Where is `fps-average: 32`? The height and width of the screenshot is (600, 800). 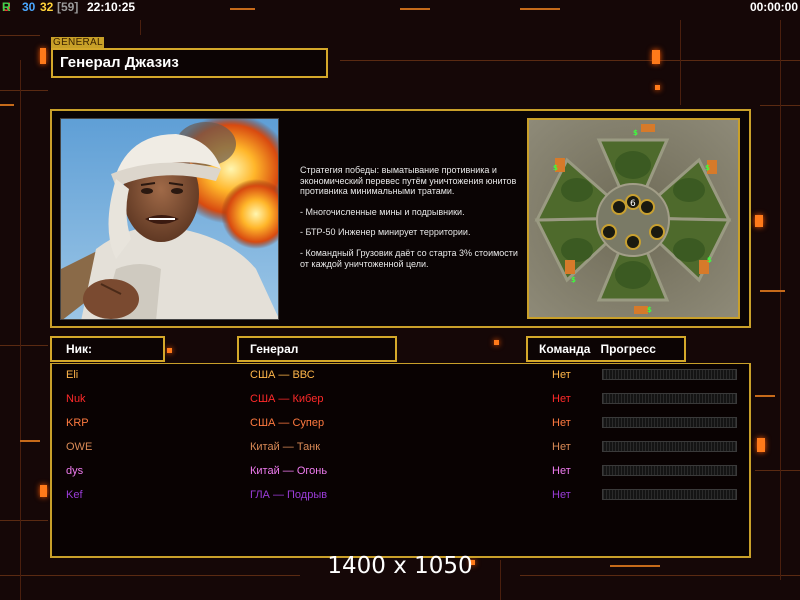
fps-average: 32 is located at coordinates (47, 7).